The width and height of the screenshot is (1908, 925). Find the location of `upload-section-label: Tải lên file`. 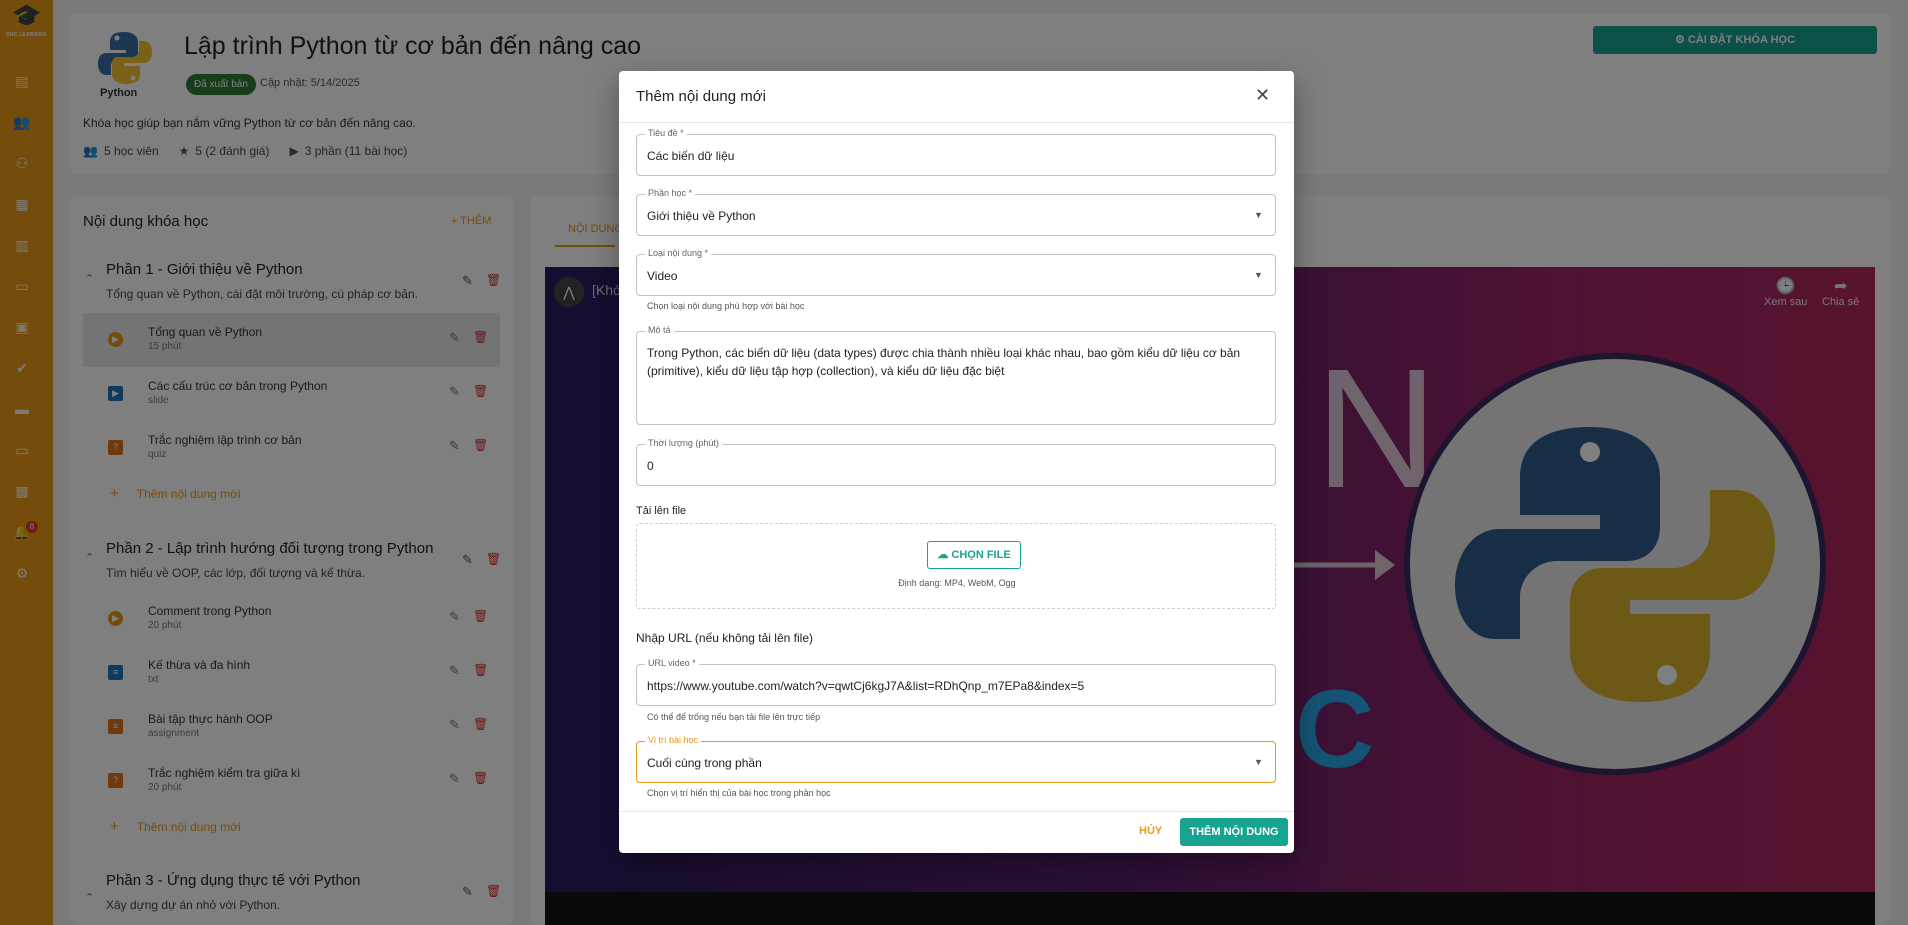

upload-section-label: Tải lên file is located at coordinates (661, 511).